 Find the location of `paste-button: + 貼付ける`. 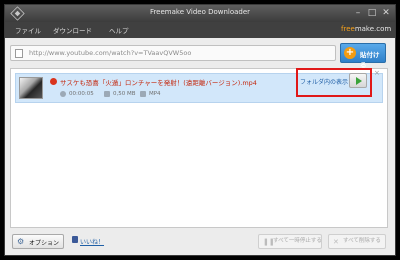

paste-button: + 貼付ける is located at coordinates (363, 56).